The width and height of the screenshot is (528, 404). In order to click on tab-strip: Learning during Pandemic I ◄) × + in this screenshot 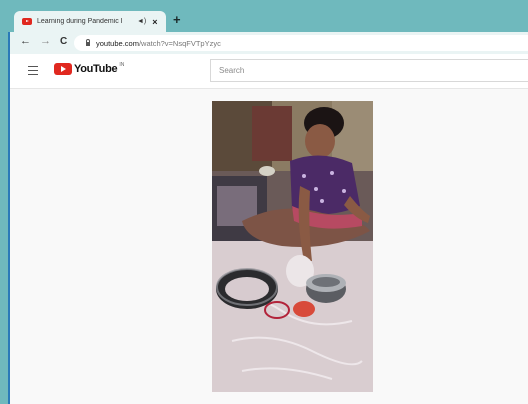, I will do `click(268, 20)`.